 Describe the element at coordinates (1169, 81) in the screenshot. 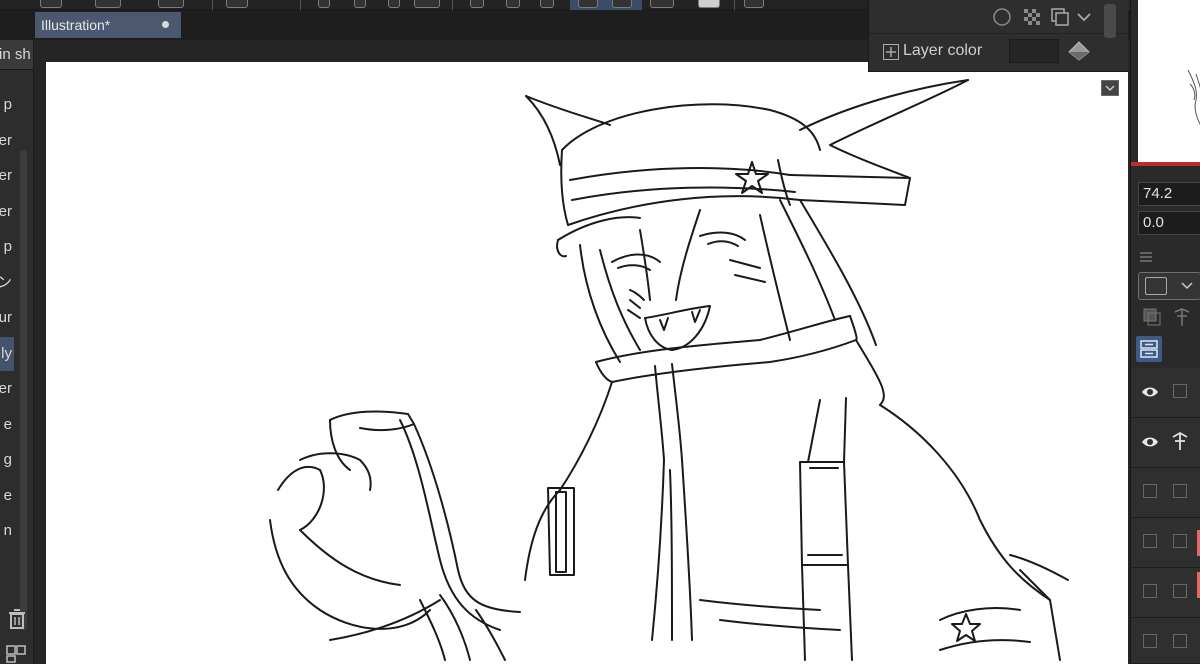

I see `navigator-preview` at that location.